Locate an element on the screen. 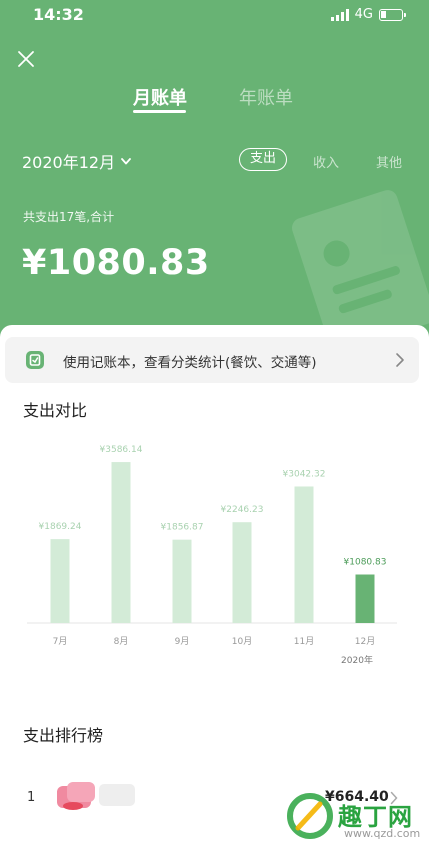 Image resolution: width=429 pixels, height=842 pixels. chart-value-label: ¥2246.23 is located at coordinates (242, 510).